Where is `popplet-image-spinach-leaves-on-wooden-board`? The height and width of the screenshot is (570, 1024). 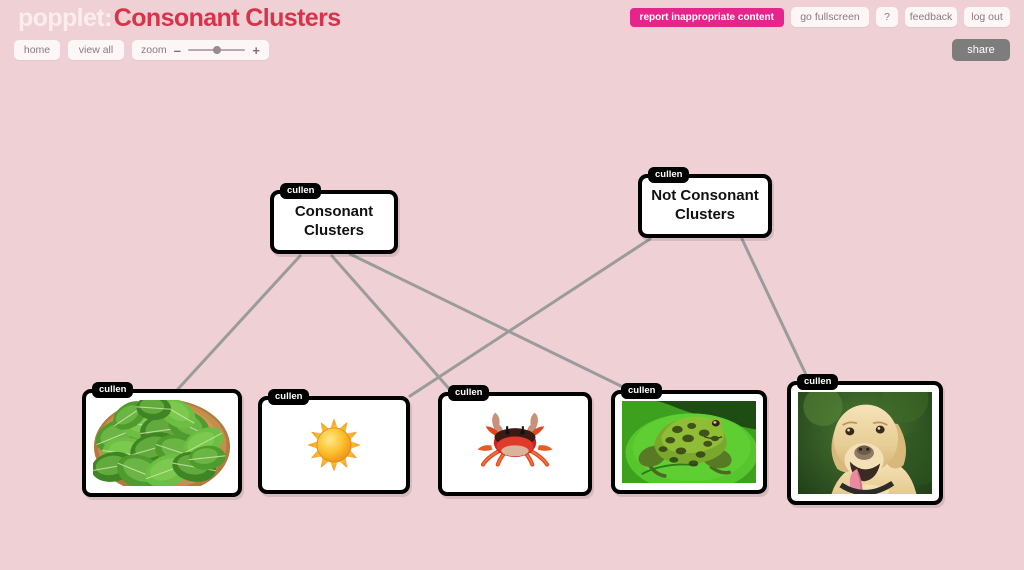 popplet-image-spinach-leaves-on-wooden-board is located at coordinates (162, 443).